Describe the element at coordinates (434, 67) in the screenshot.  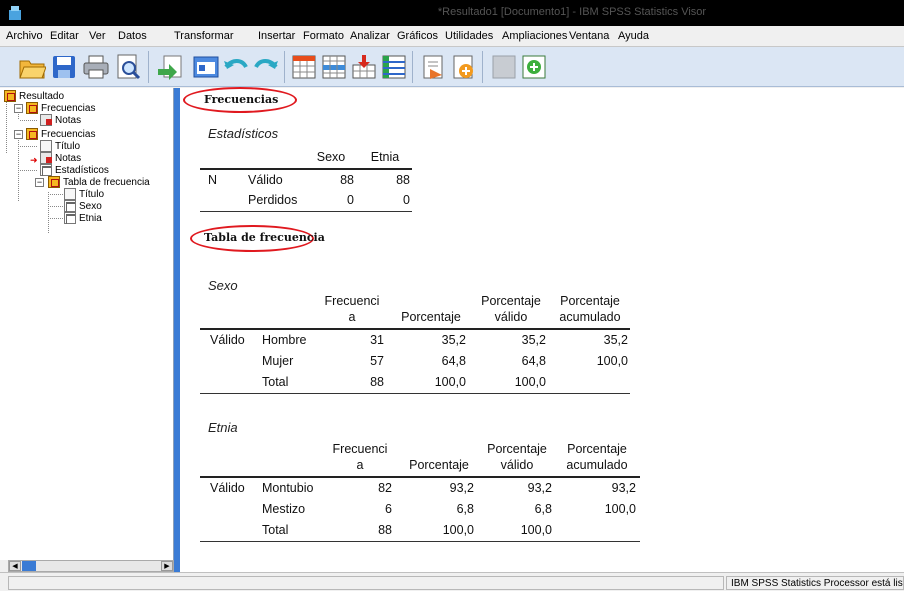
I see `insert-output-icon` at that location.